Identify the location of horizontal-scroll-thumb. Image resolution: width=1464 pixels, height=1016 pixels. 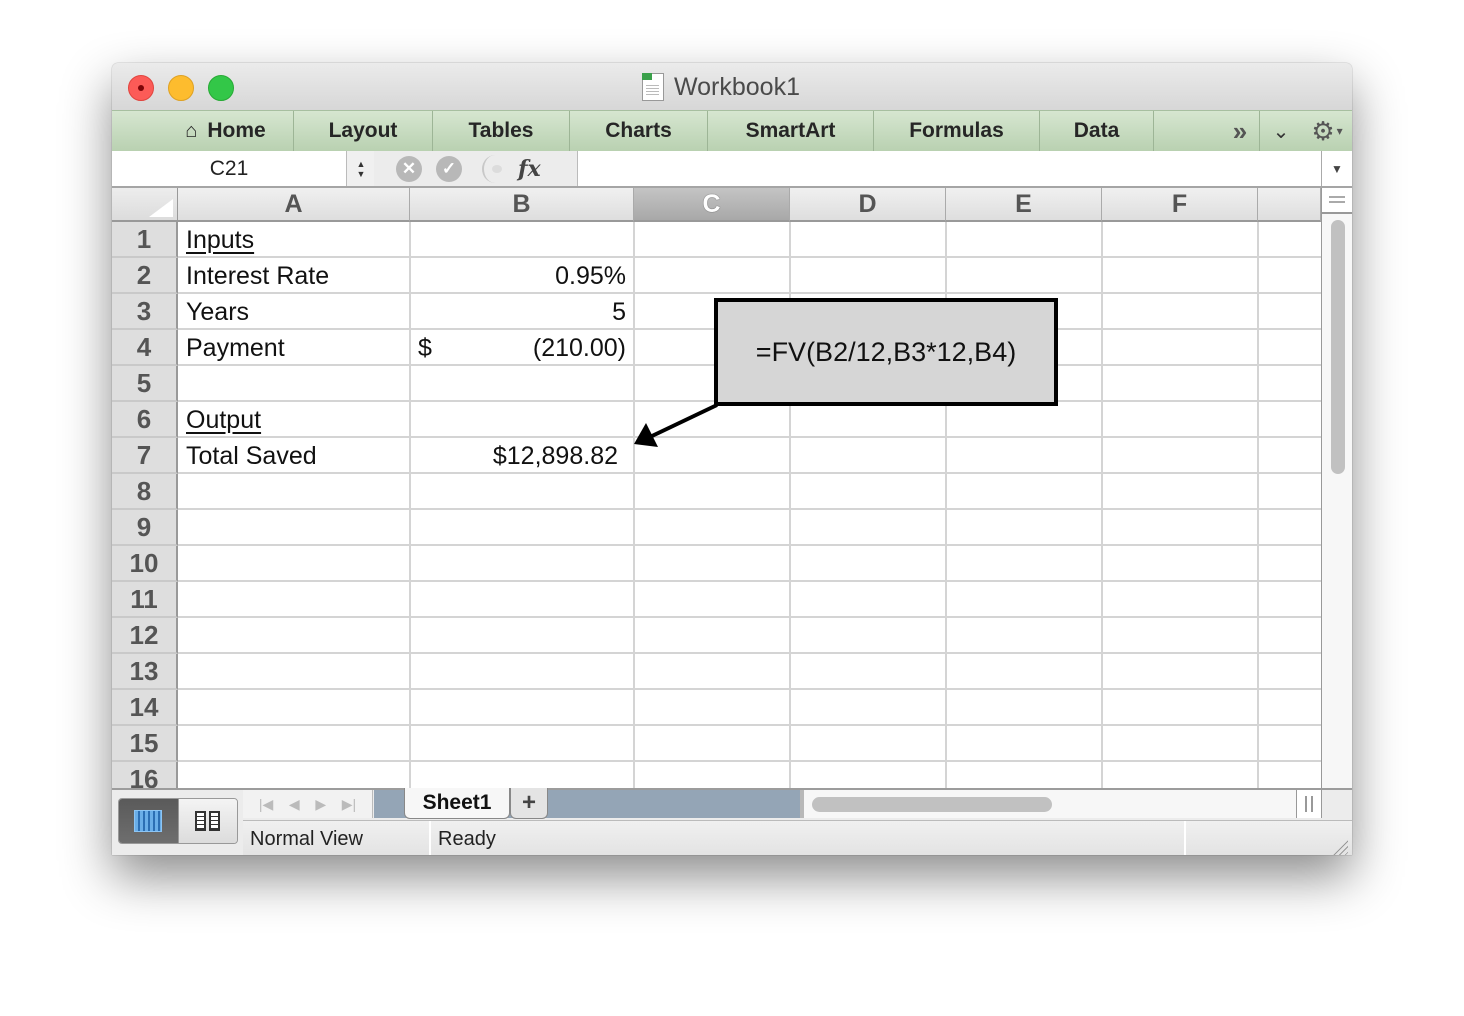
(932, 804).